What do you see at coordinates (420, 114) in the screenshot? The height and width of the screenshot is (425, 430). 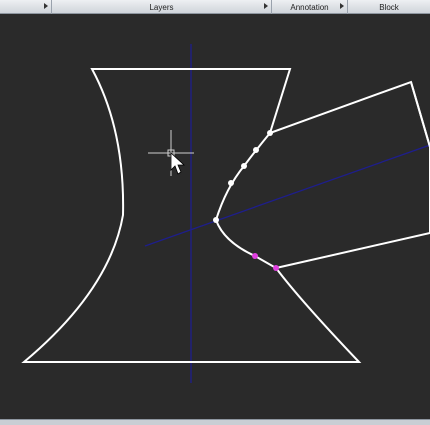 I see `auxiliary-view-edge` at bounding box center [420, 114].